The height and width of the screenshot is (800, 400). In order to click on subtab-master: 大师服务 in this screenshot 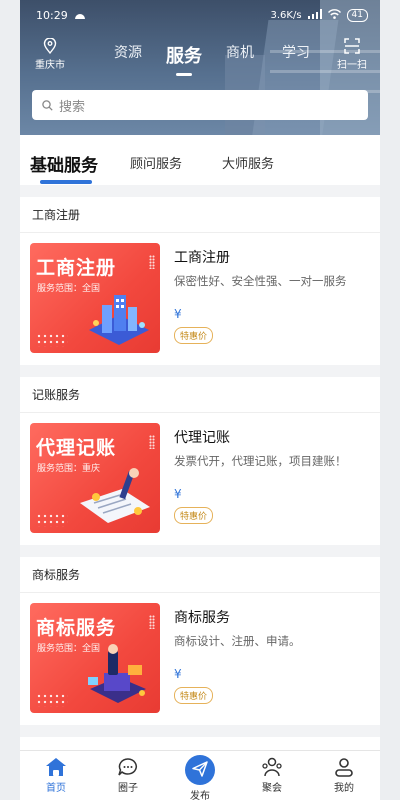, I will do `click(248, 162)`.